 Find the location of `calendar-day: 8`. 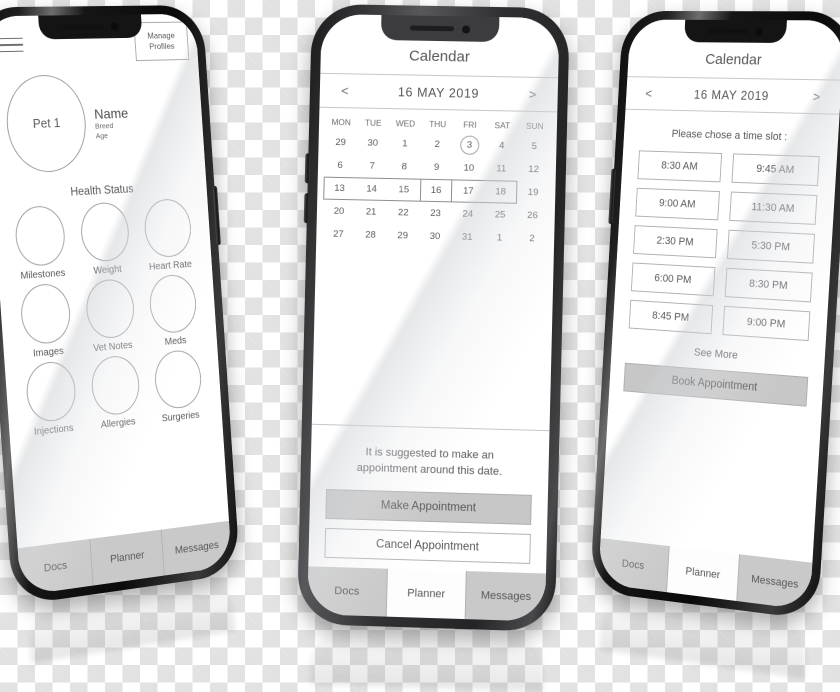

calendar-day: 8 is located at coordinates (404, 167).